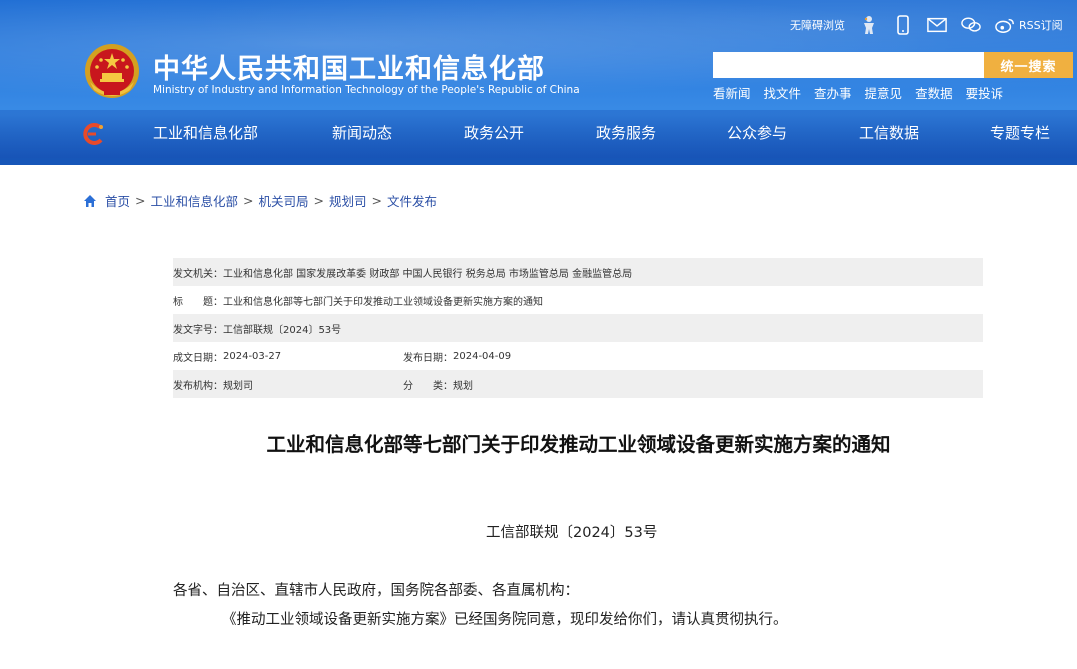  I want to click on breadcrumb-home: 首页, so click(117, 200).